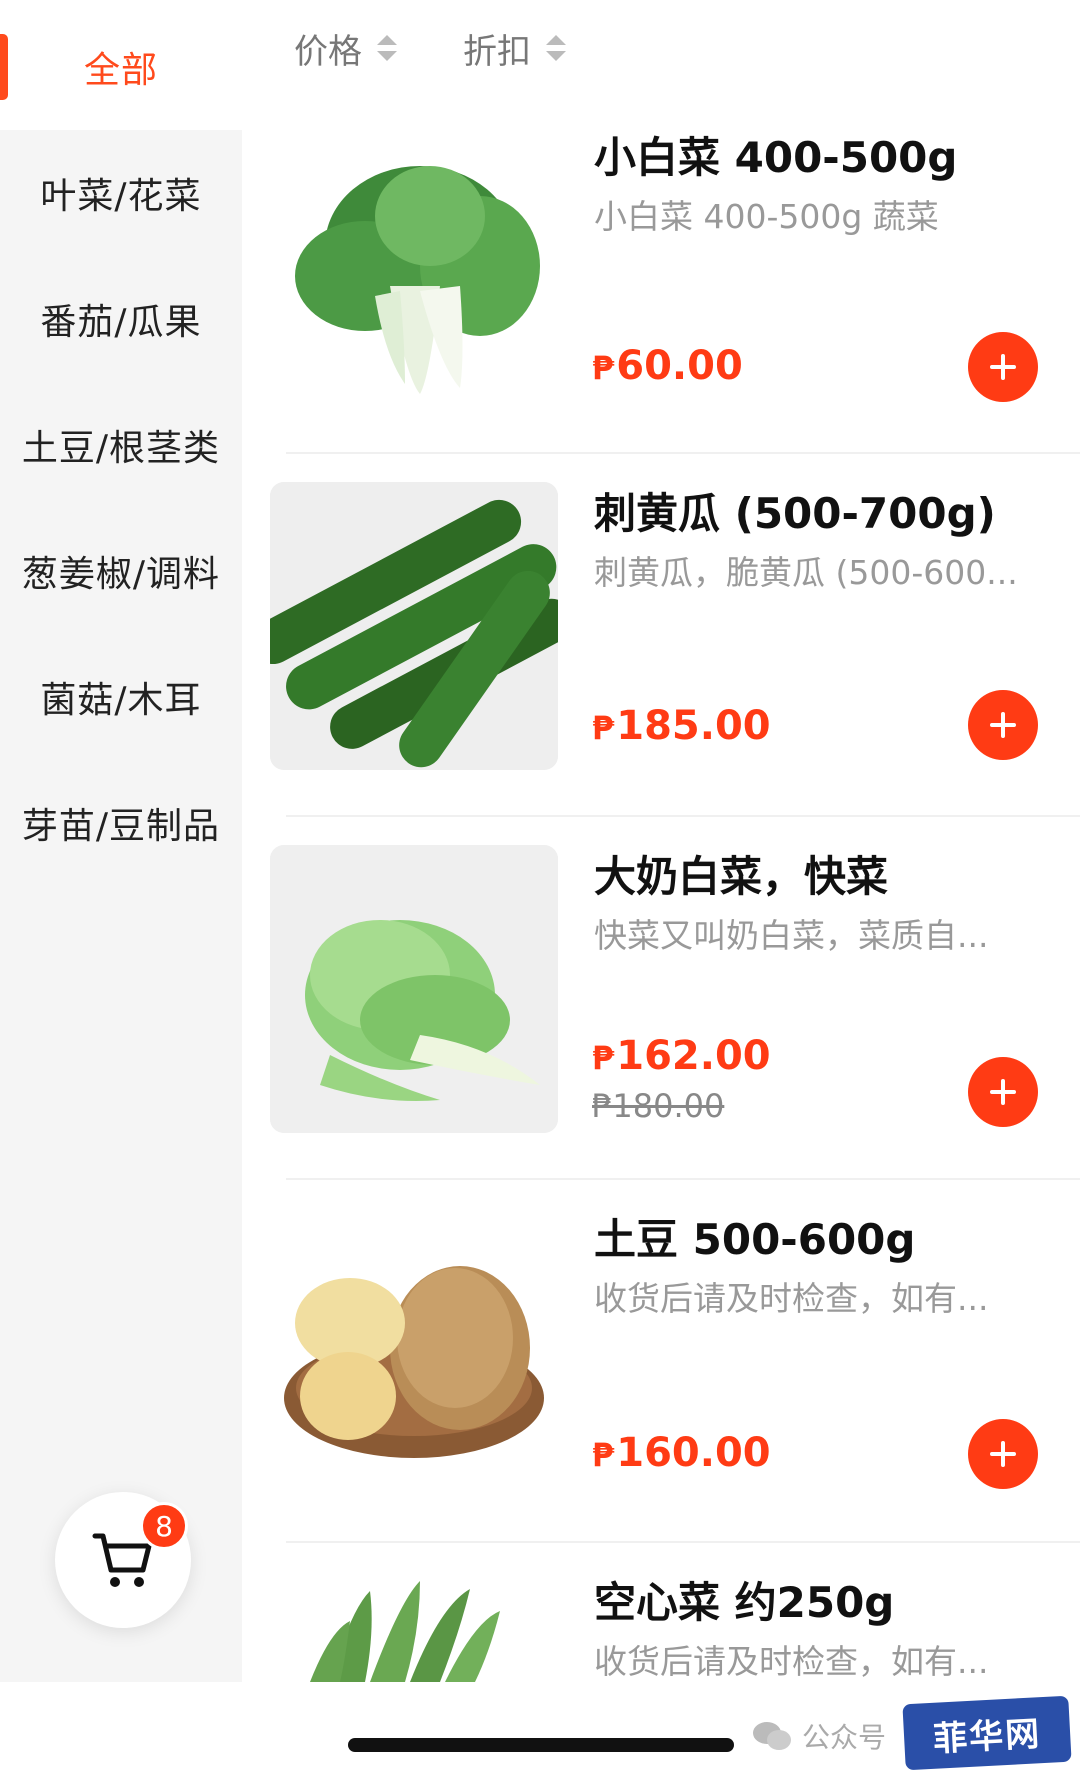  What do you see at coordinates (772, 1736) in the screenshot?
I see `wechat-icon` at bounding box center [772, 1736].